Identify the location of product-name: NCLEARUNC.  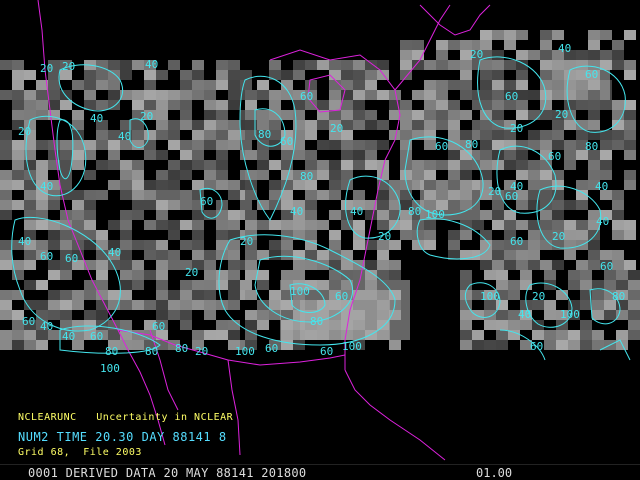
(47, 417).